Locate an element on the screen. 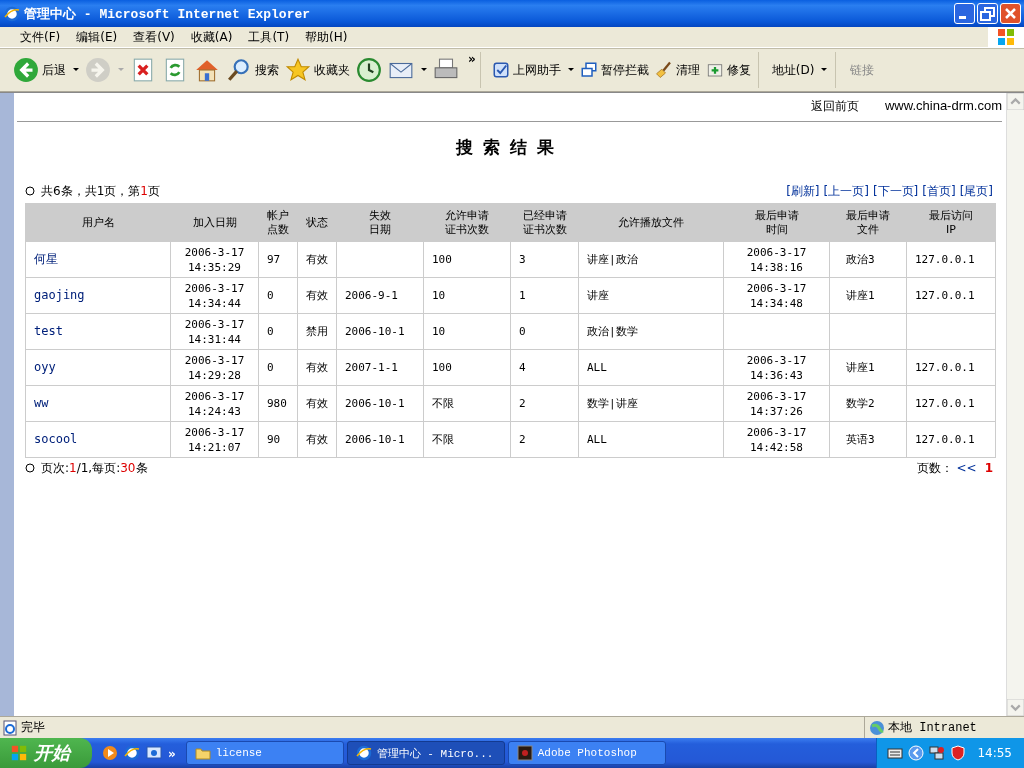  menu-item: 工具(T) is located at coordinates (269, 37).